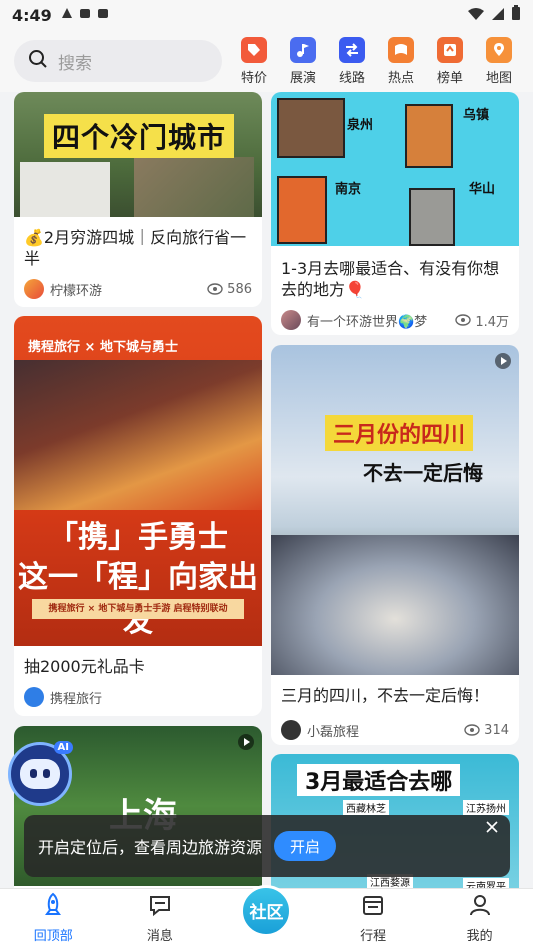 The width and height of the screenshot is (533, 948). I want to click on image-label: 西藏林芝, so click(366, 807).